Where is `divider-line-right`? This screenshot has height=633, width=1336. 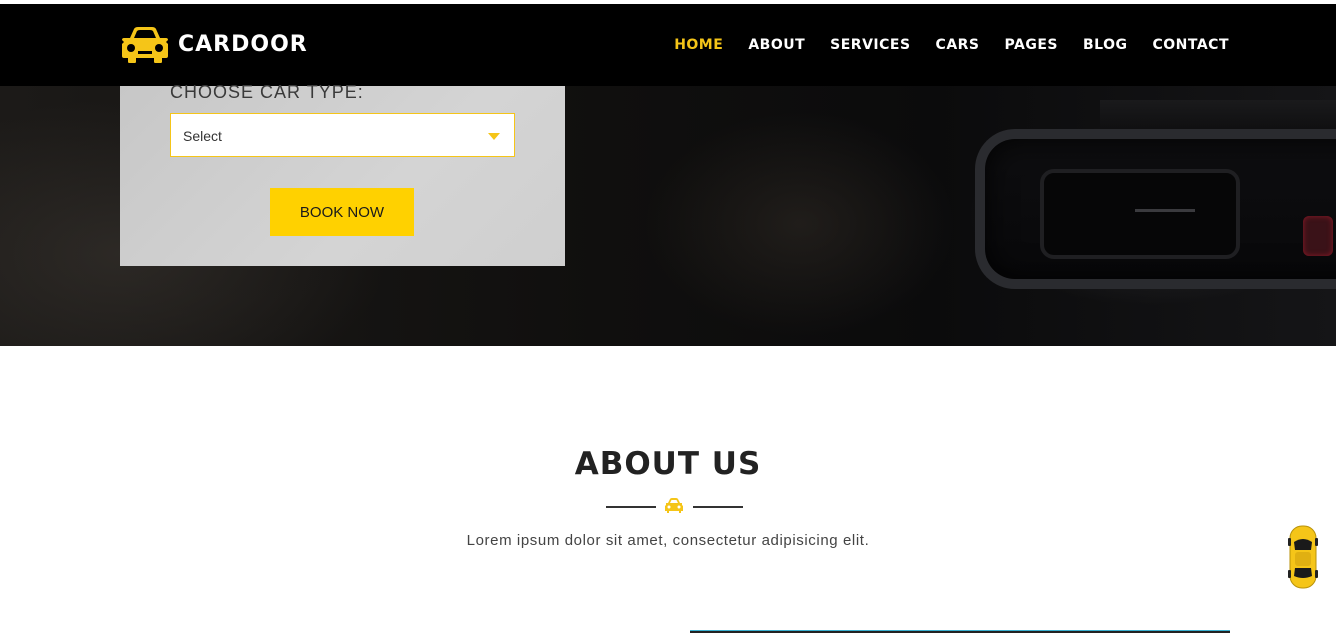 divider-line-right is located at coordinates (718, 507).